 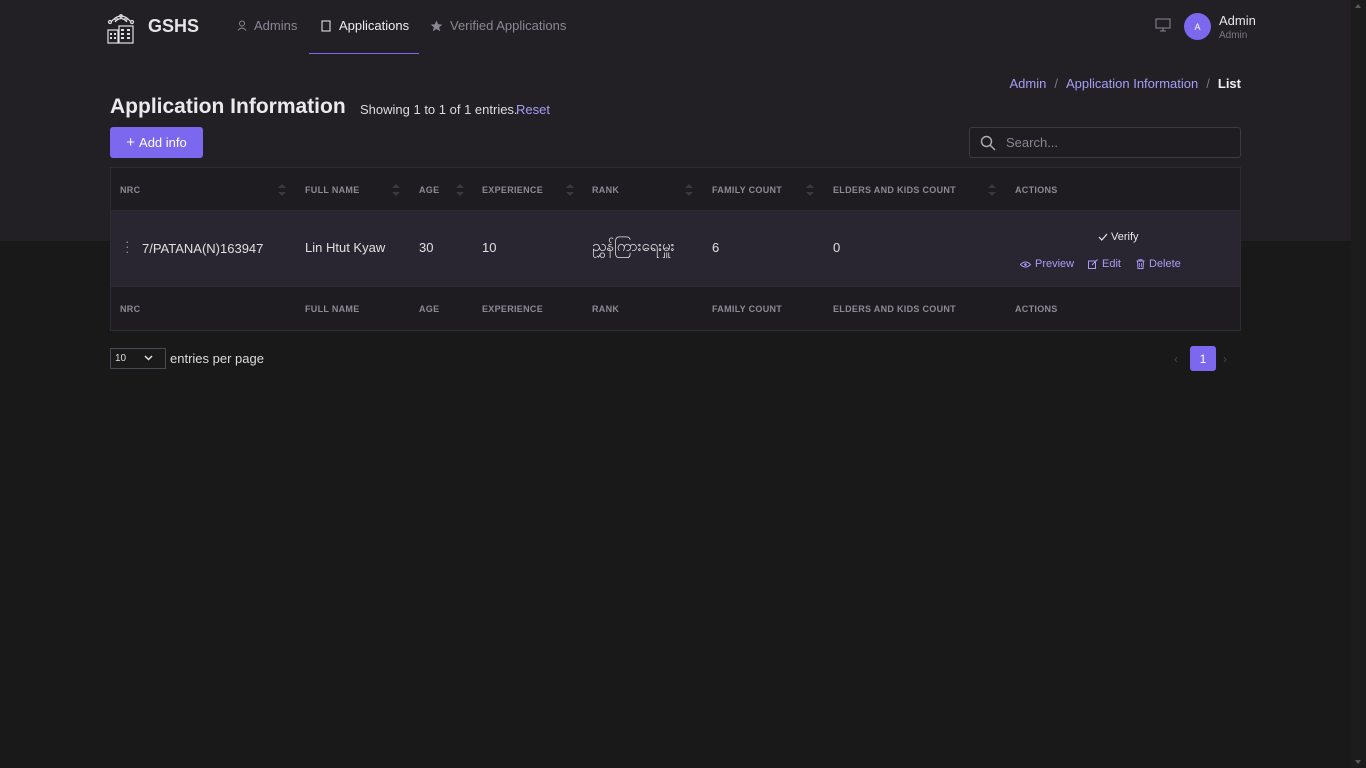 What do you see at coordinates (633, 246) in the screenshot?
I see `cell-rank: ညွှန်ကြားရေးမှူး` at bounding box center [633, 246].